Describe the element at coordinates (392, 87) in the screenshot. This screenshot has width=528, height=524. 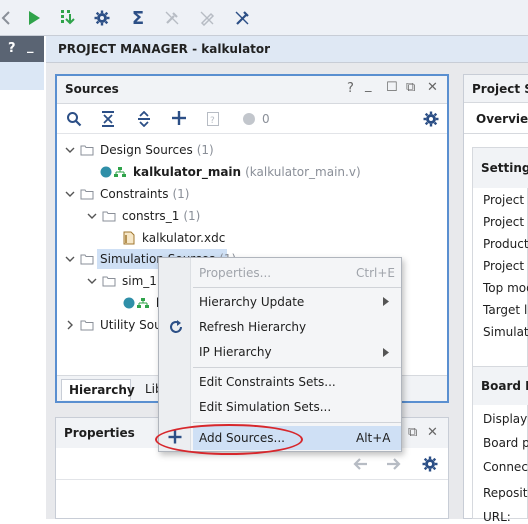
I see `maximize-icon: ☐` at that location.